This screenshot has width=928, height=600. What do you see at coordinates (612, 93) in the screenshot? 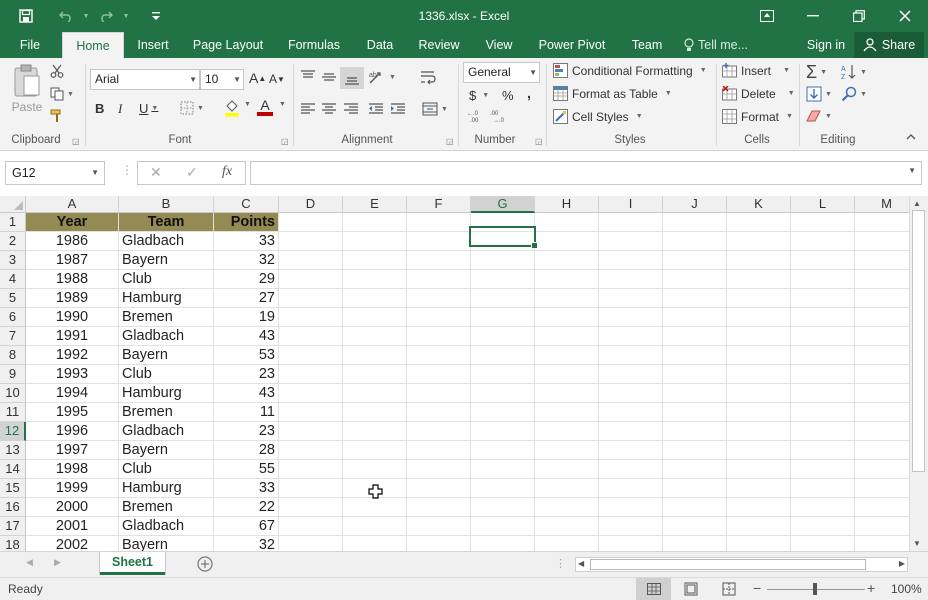
I see `format-as-table-button: Format as Table ▼` at bounding box center [612, 93].